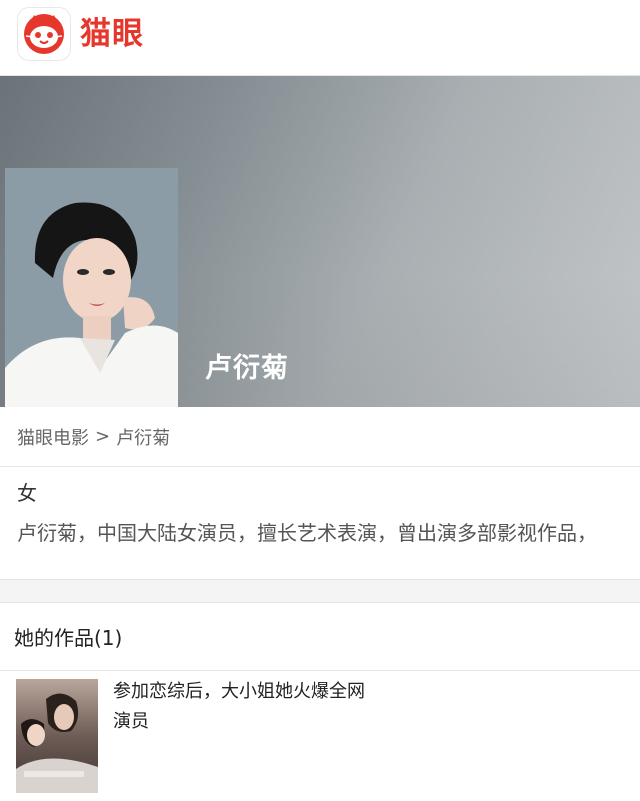 The image size is (640, 801). I want to click on brand-name: 猫眼, so click(112, 34).